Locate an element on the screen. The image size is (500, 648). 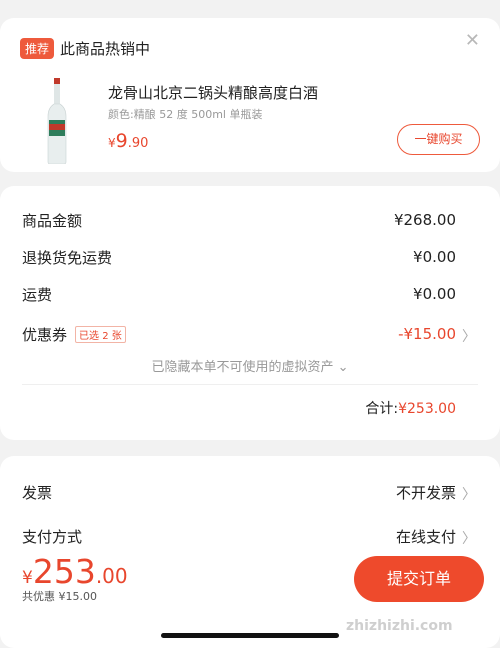
recommend-tag: 推荐 is located at coordinates (37, 48).